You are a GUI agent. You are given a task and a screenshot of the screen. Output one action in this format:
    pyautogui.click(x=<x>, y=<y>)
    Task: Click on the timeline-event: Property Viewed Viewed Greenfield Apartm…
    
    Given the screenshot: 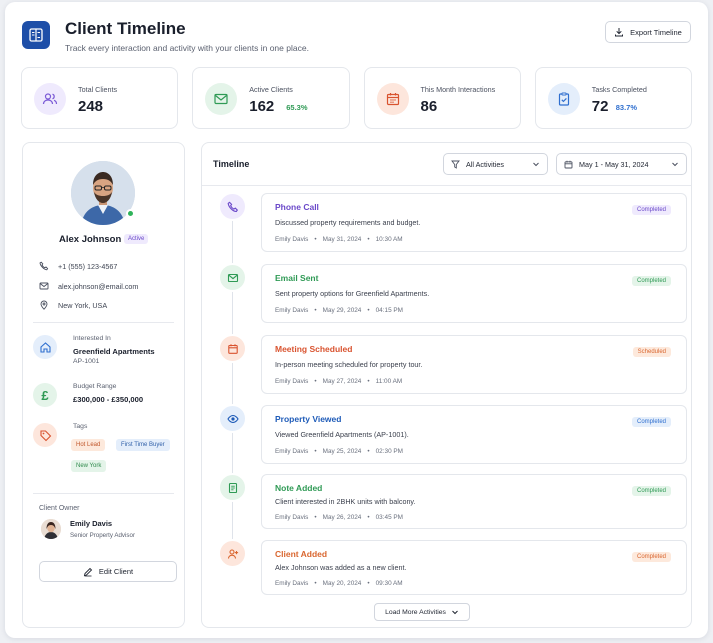 What is the action you would take?
    pyautogui.click(x=474, y=434)
    